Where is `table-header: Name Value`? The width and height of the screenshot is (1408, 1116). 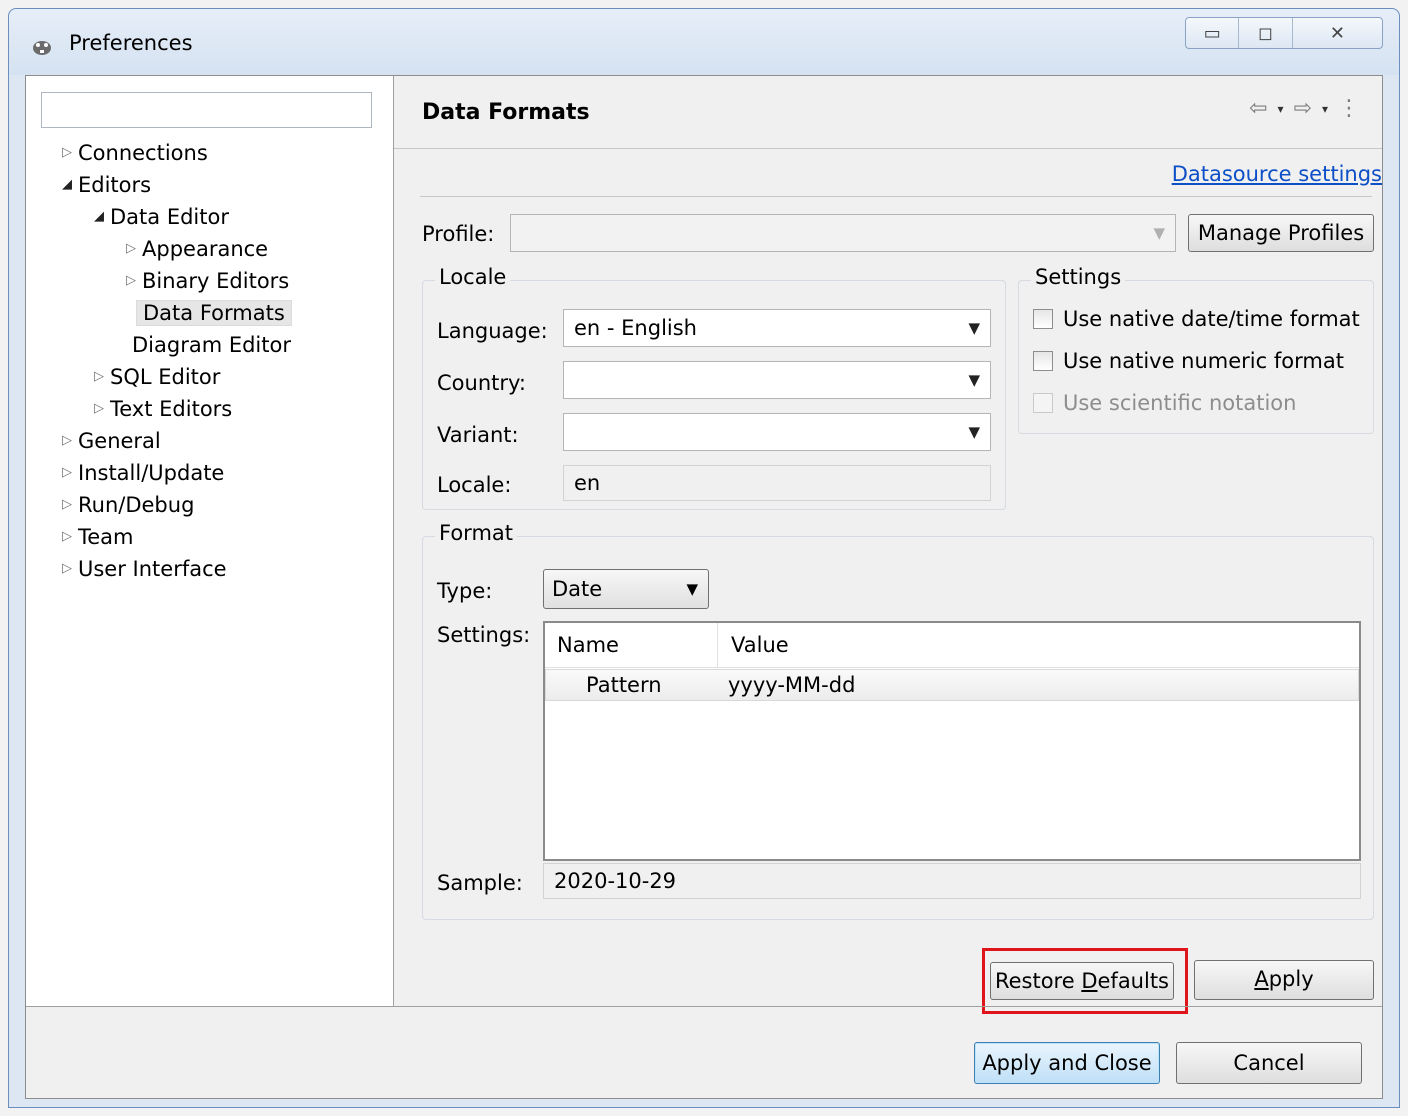
table-header: Name Value is located at coordinates (952, 645).